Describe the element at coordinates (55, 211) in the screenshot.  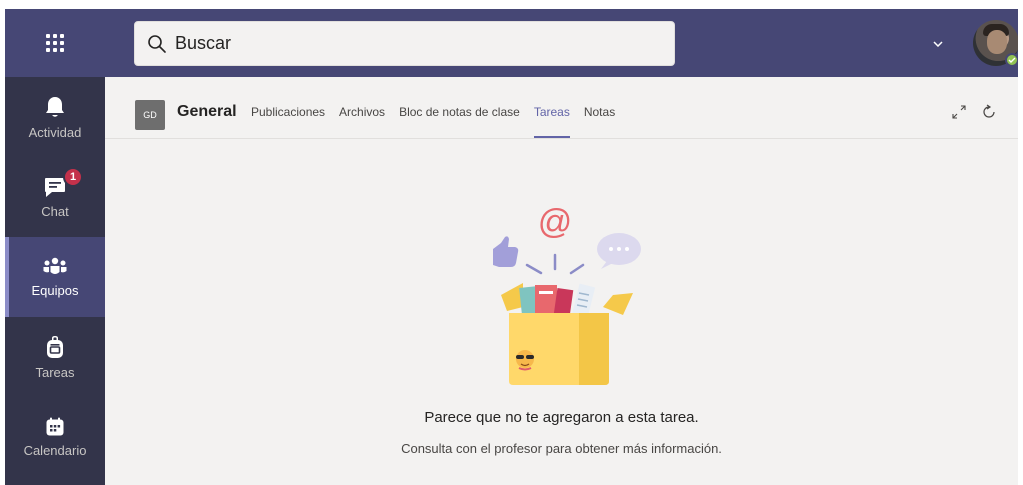
I see `rail-item-label: Chat` at that location.